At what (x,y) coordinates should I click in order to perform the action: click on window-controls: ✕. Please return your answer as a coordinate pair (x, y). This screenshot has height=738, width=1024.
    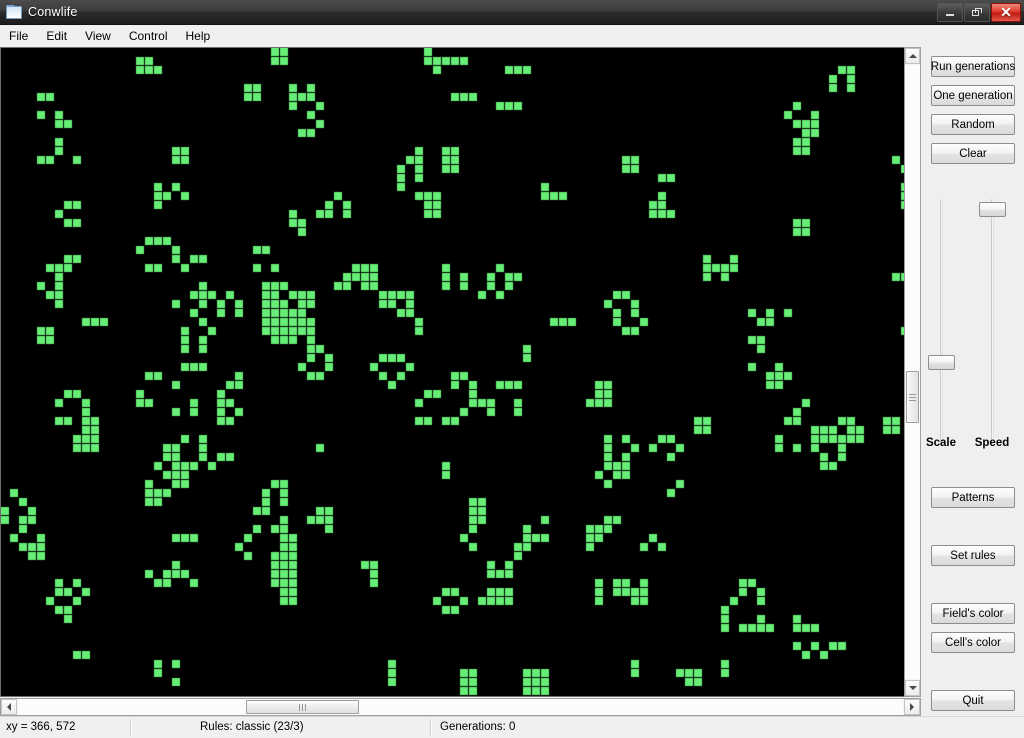
    Looking at the image, I should click on (980, 12).